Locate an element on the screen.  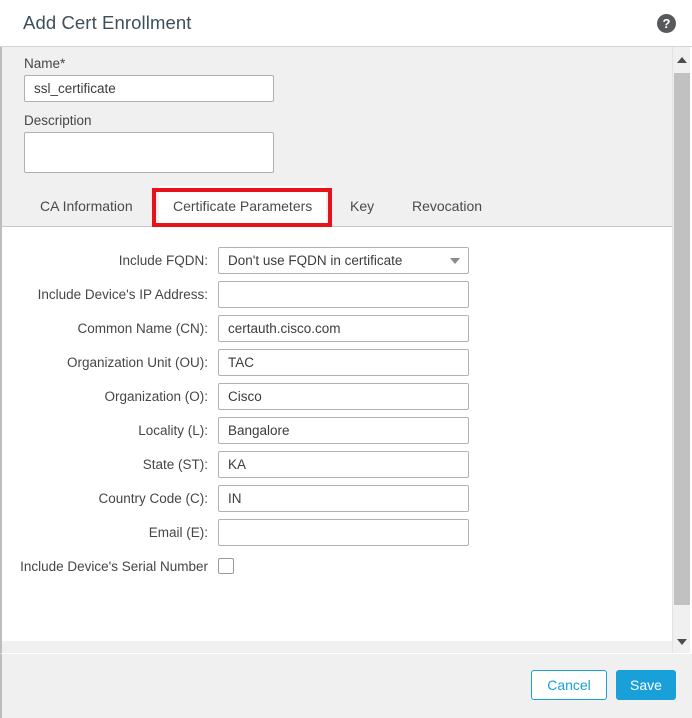
common-name-control is located at coordinates (343, 328).